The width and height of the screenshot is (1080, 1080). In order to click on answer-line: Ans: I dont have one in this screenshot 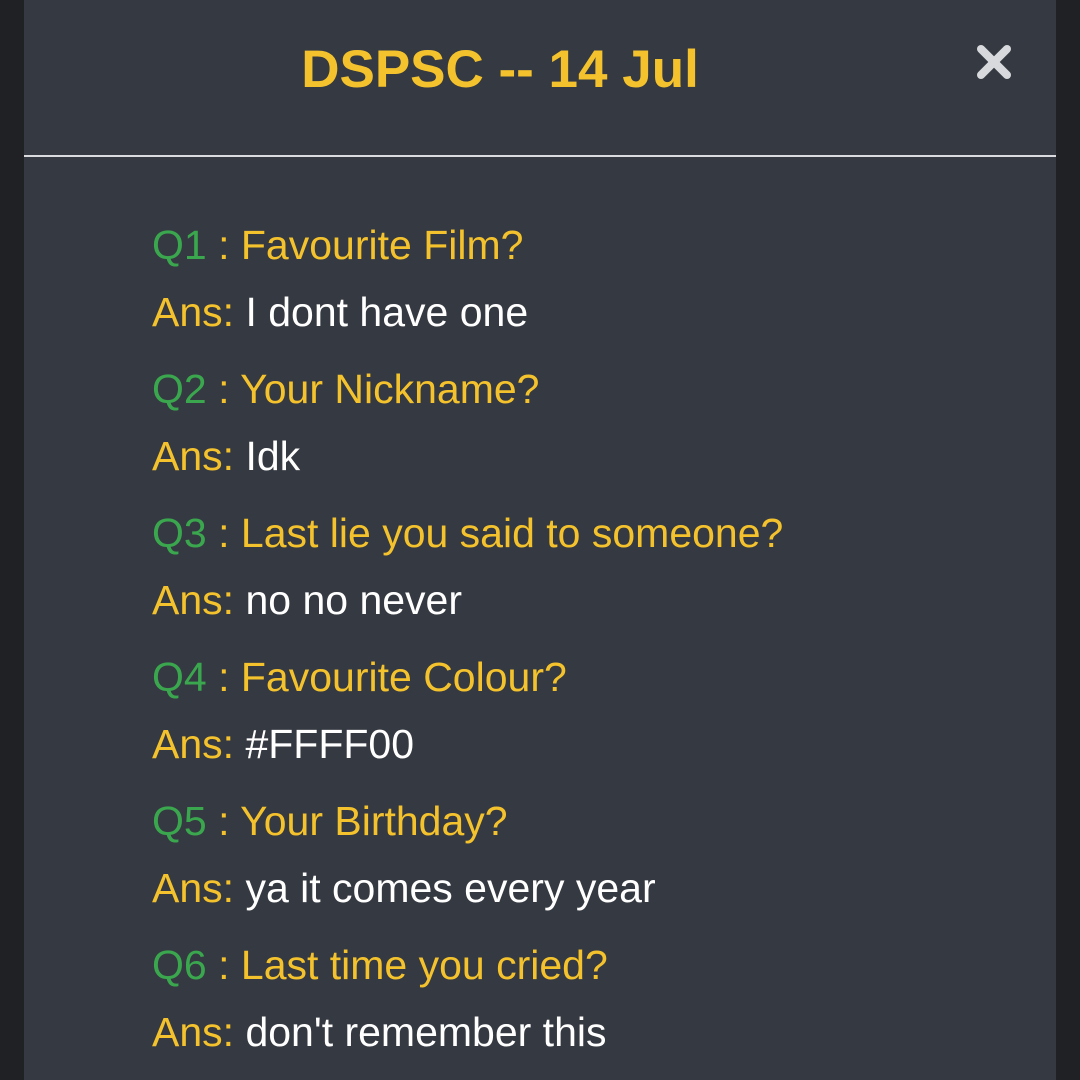, I will do `click(592, 319)`.